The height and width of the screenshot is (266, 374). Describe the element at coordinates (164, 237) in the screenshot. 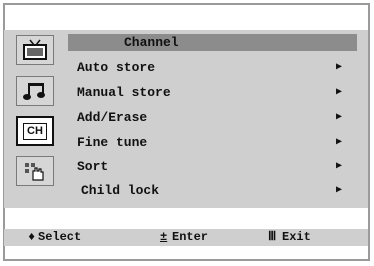

I see `enter-symbol-icon: ±` at that location.